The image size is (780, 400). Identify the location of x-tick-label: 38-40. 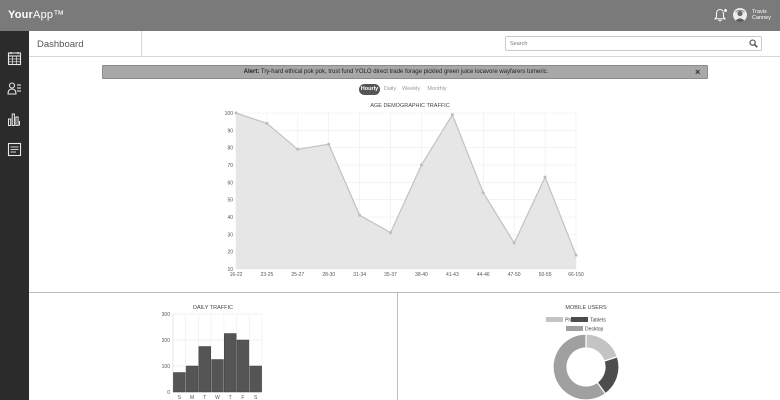
(421, 275).